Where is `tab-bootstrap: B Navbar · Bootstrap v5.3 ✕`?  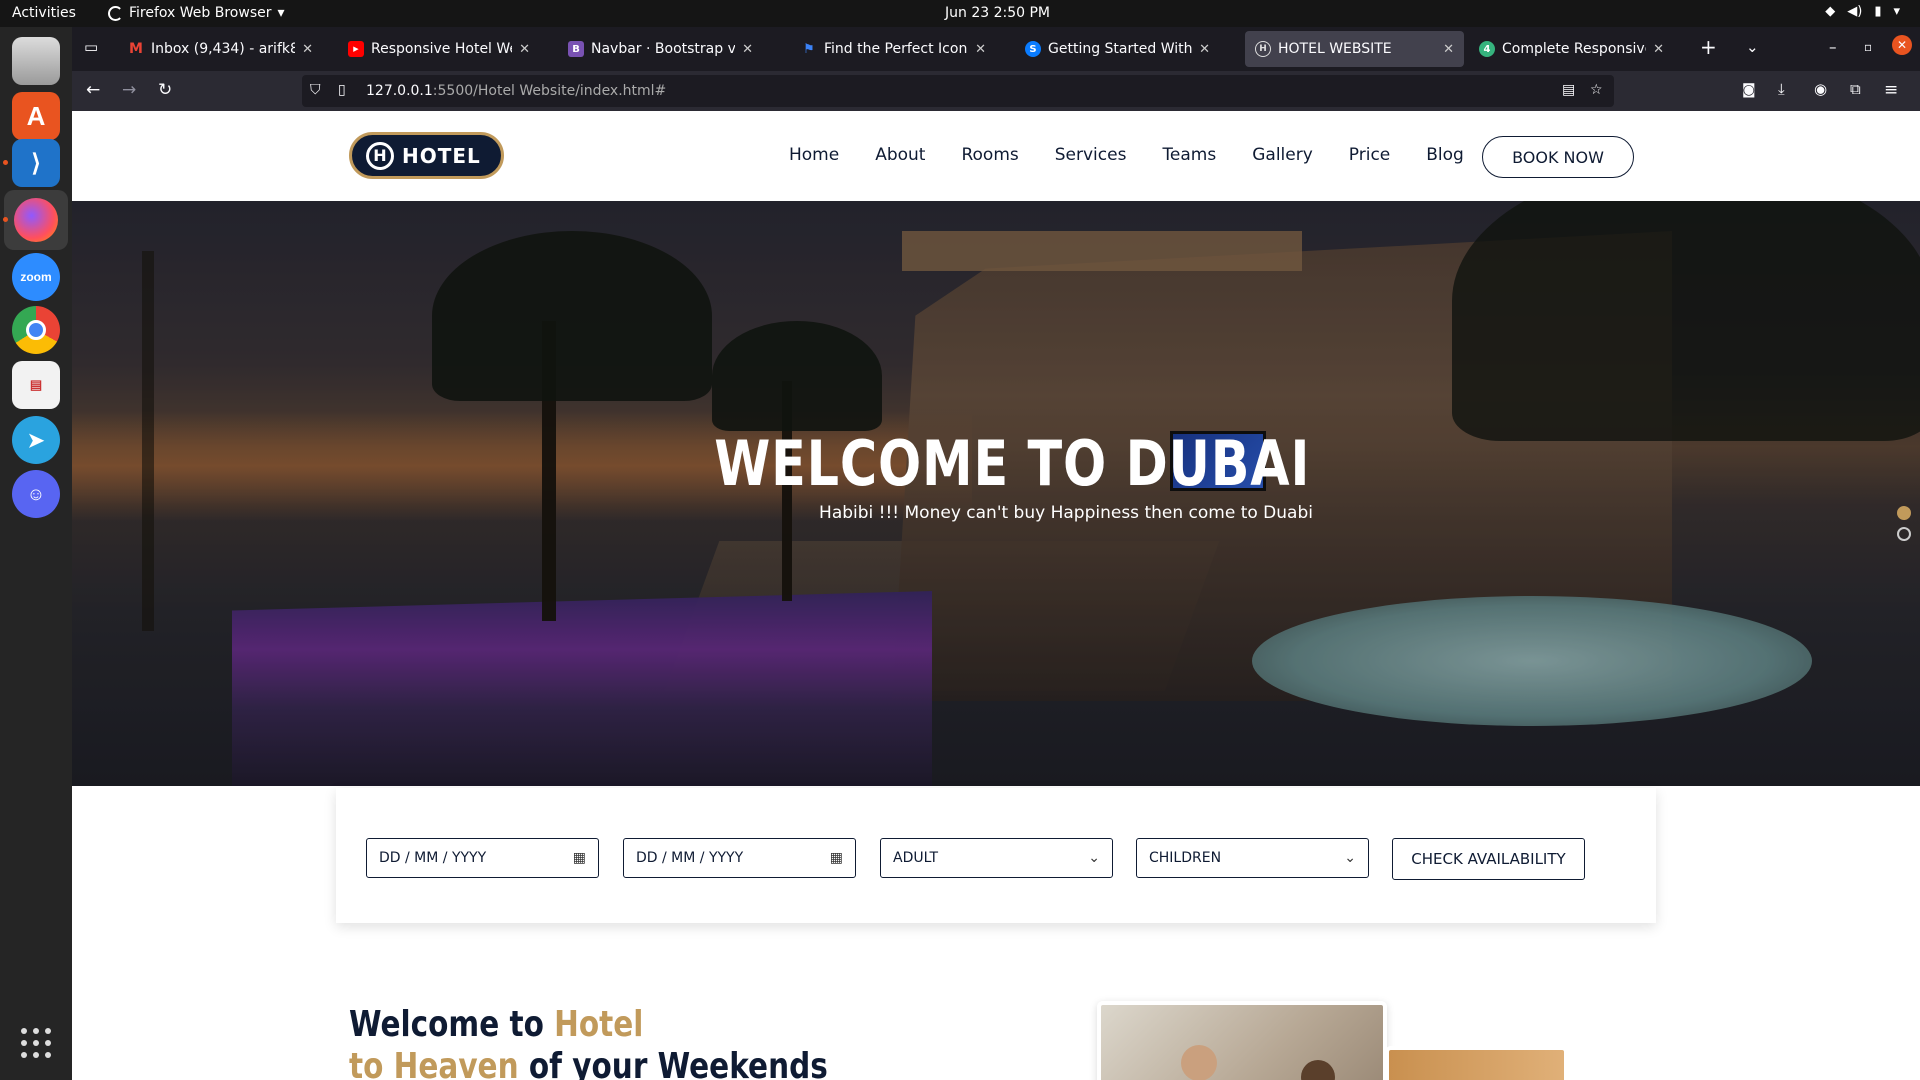 tab-bootstrap: B Navbar · Bootstrap v5.3 ✕ is located at coordinates (660, 49).